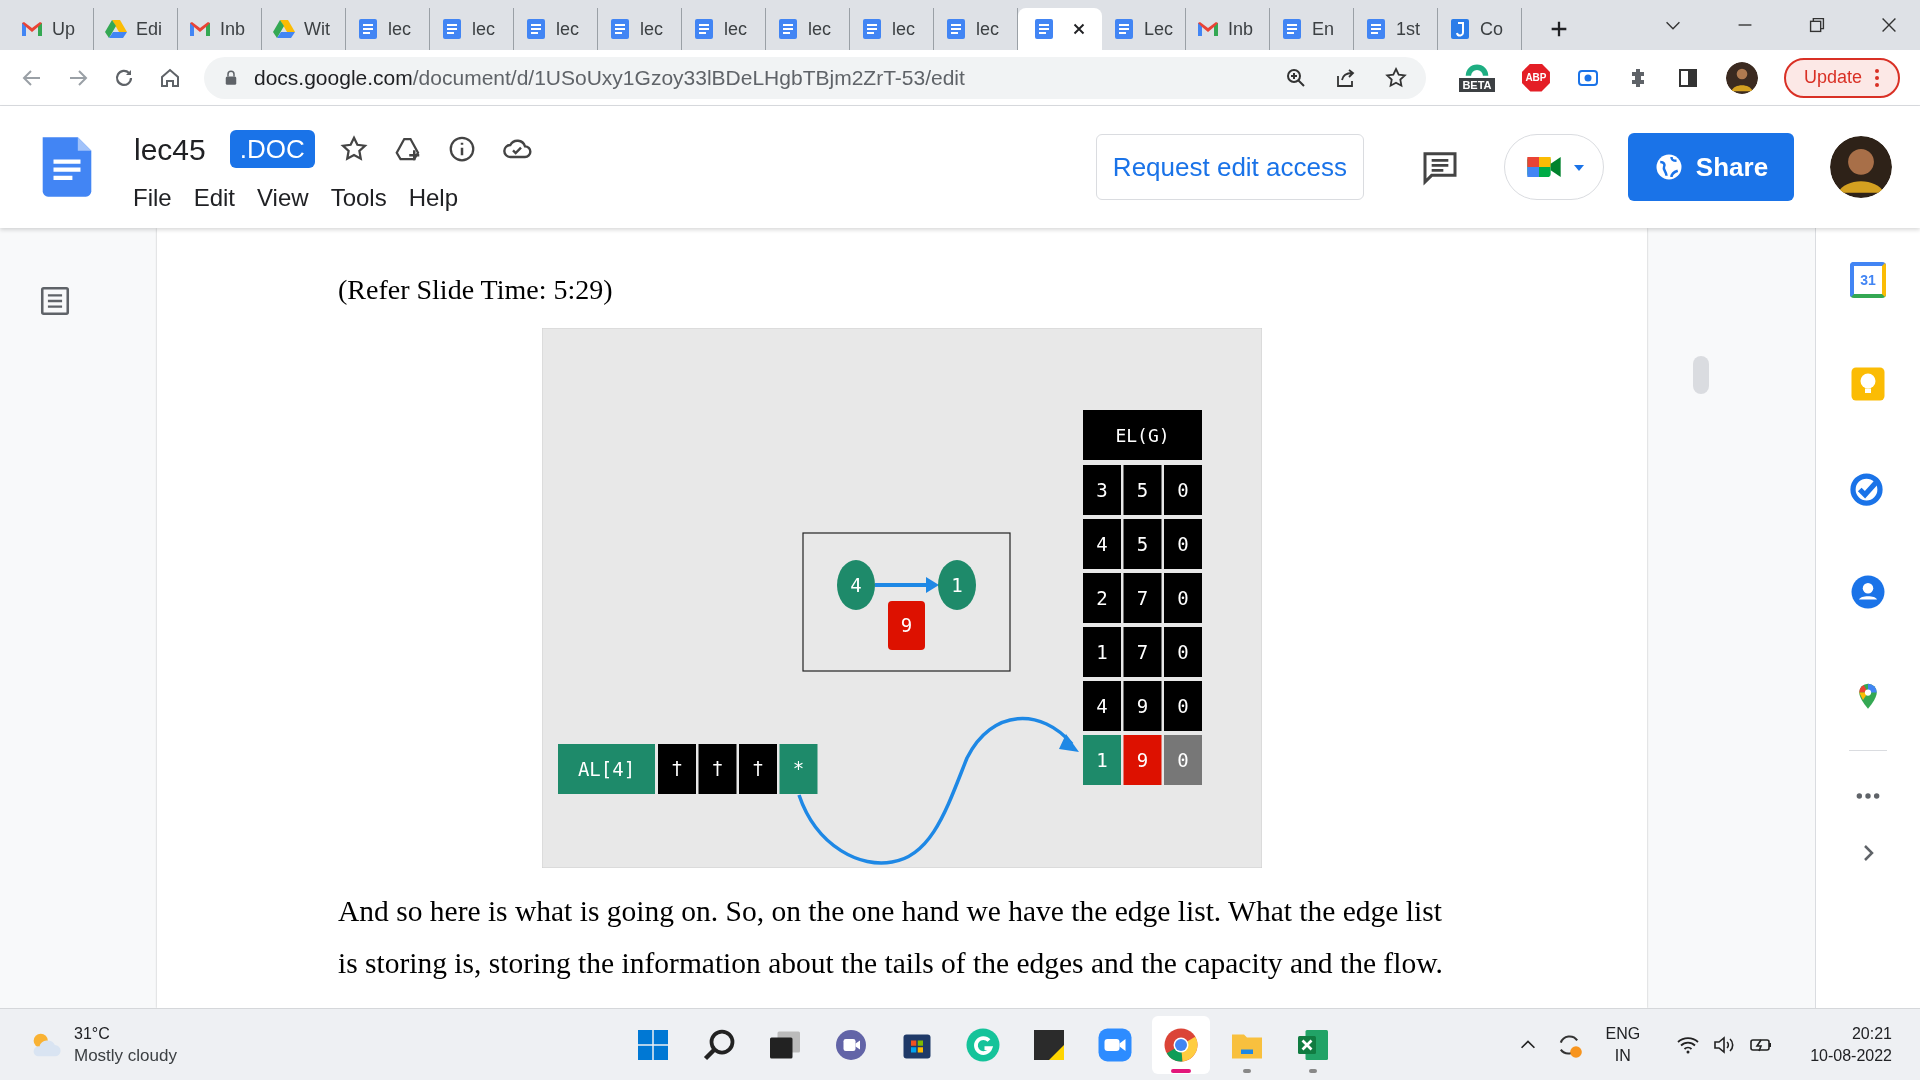  What do you see at coordinates (55, 301) in the screenshot?
I see `outline-icon` at bounding box center [55, 301].